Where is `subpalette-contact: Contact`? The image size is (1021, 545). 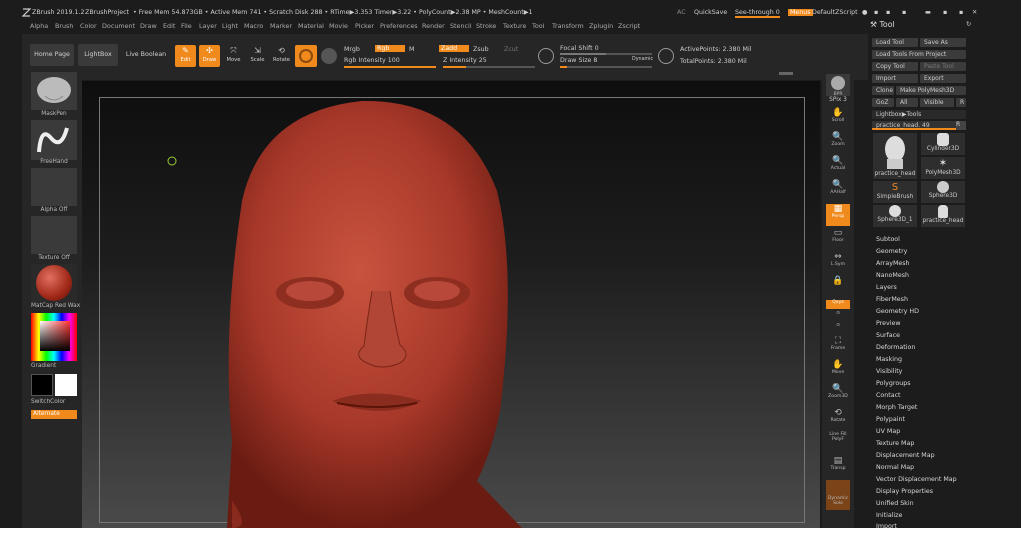 subpalette-contact: Contact is located at coordinates (888, 395).